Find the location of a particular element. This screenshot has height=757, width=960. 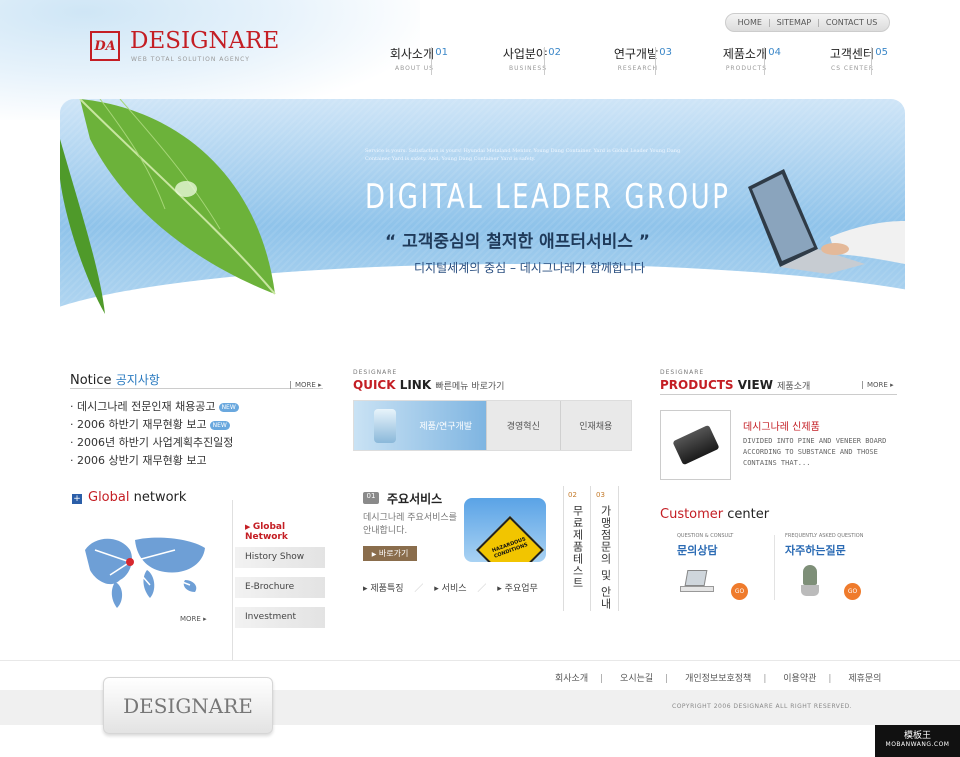

nav-item-about: 회사소개 ABOUT US 01 is located at coordinates (417, 61).